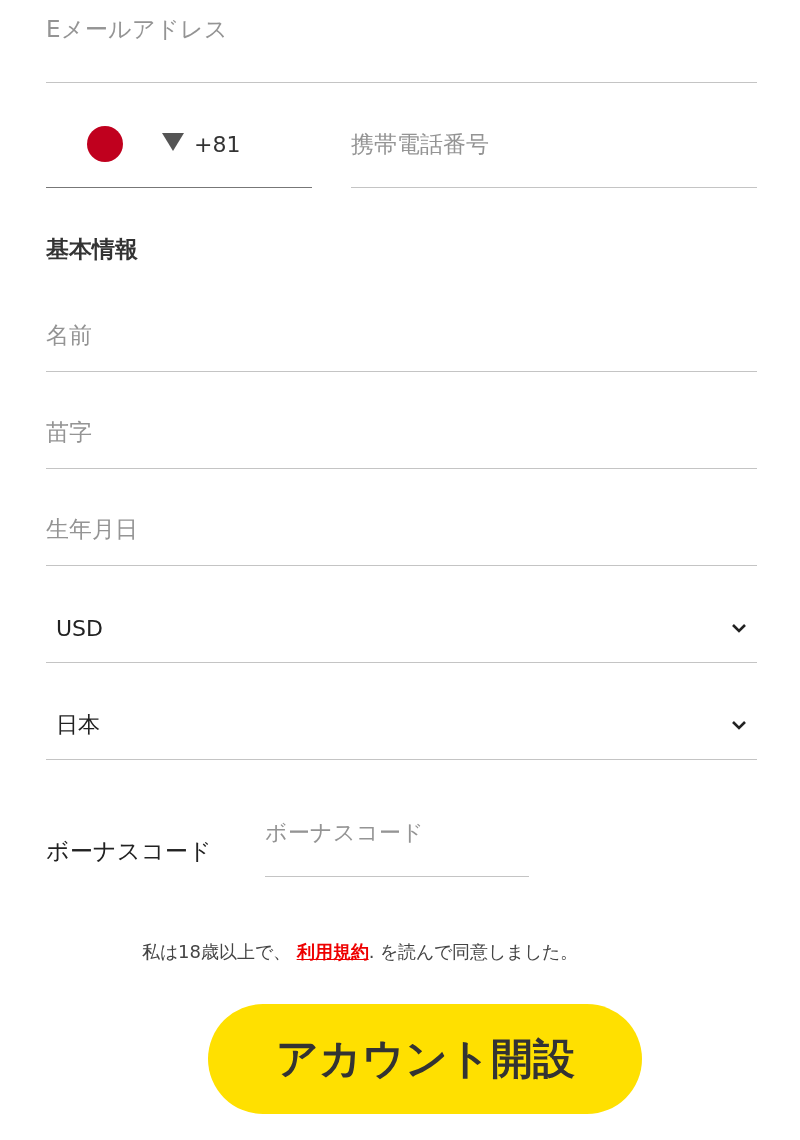 Image resolution: width=800 pixels, height=1140 pixels. I want to click on create-account-button: アカウント開設, so click(425, 1059).